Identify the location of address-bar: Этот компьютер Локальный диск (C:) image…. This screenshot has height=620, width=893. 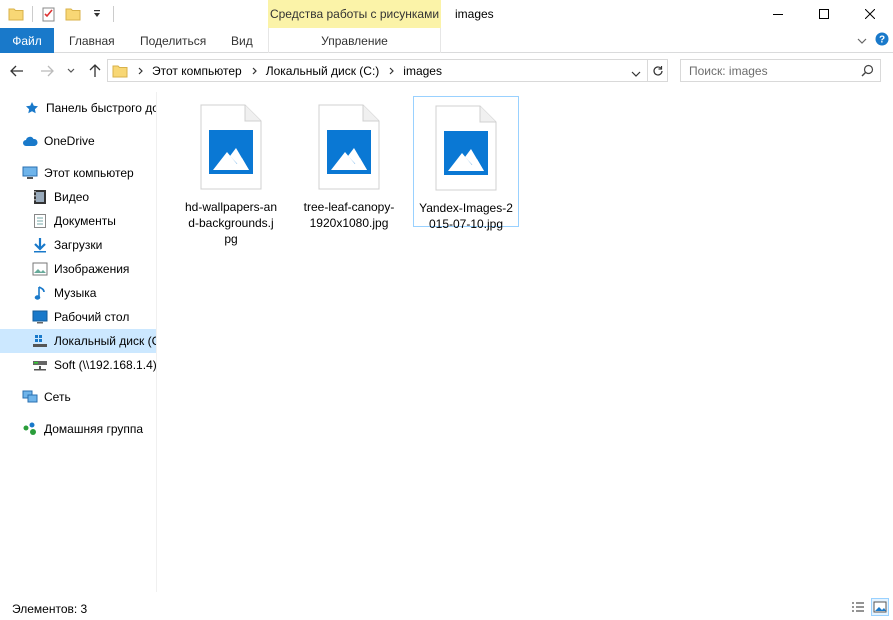
(387, 70).